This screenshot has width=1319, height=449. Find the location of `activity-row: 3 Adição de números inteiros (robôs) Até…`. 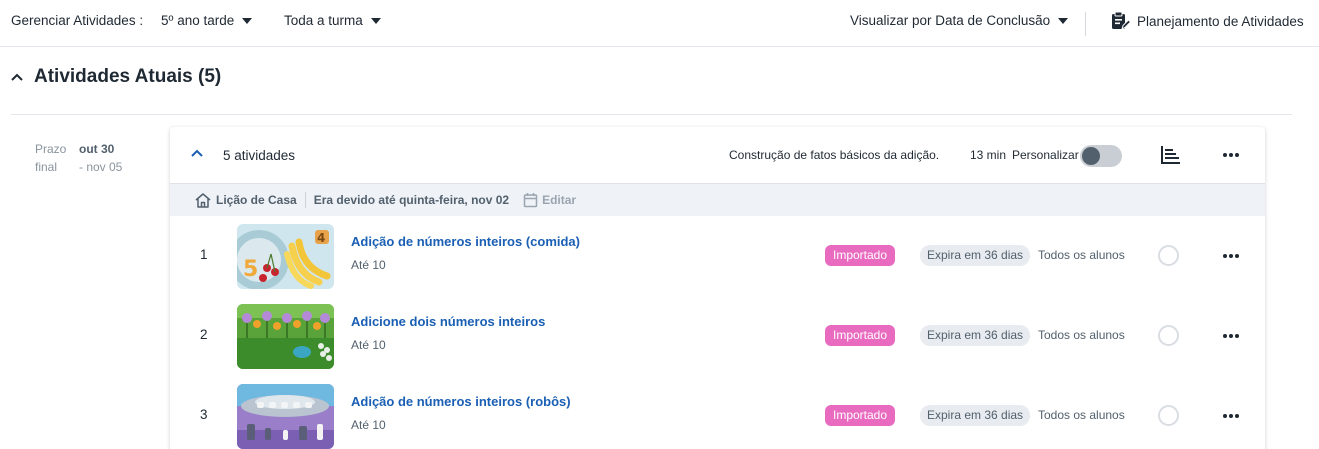

activity-row: 3 Adição de números inteiros (robôs) Até… is located at coordinates (717, 412).